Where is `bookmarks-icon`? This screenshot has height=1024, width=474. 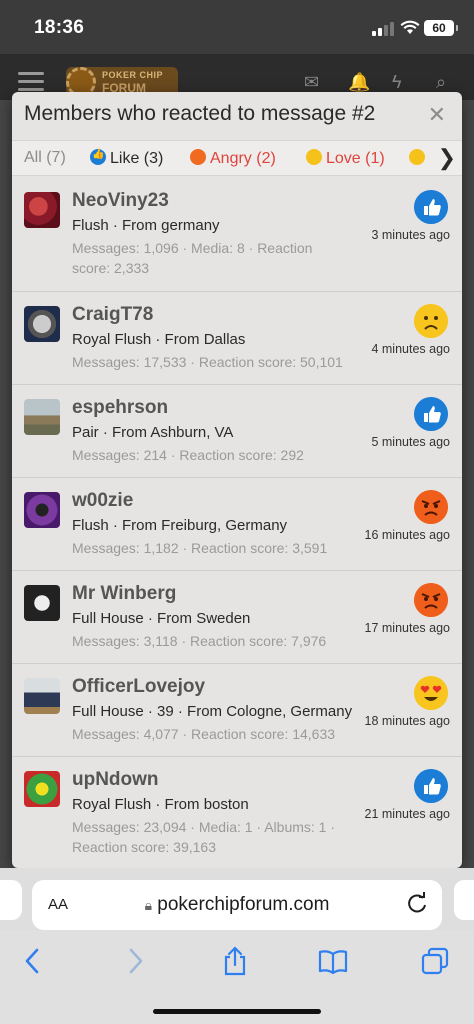
bookmarks-icon is located at coordinates (333, 961).